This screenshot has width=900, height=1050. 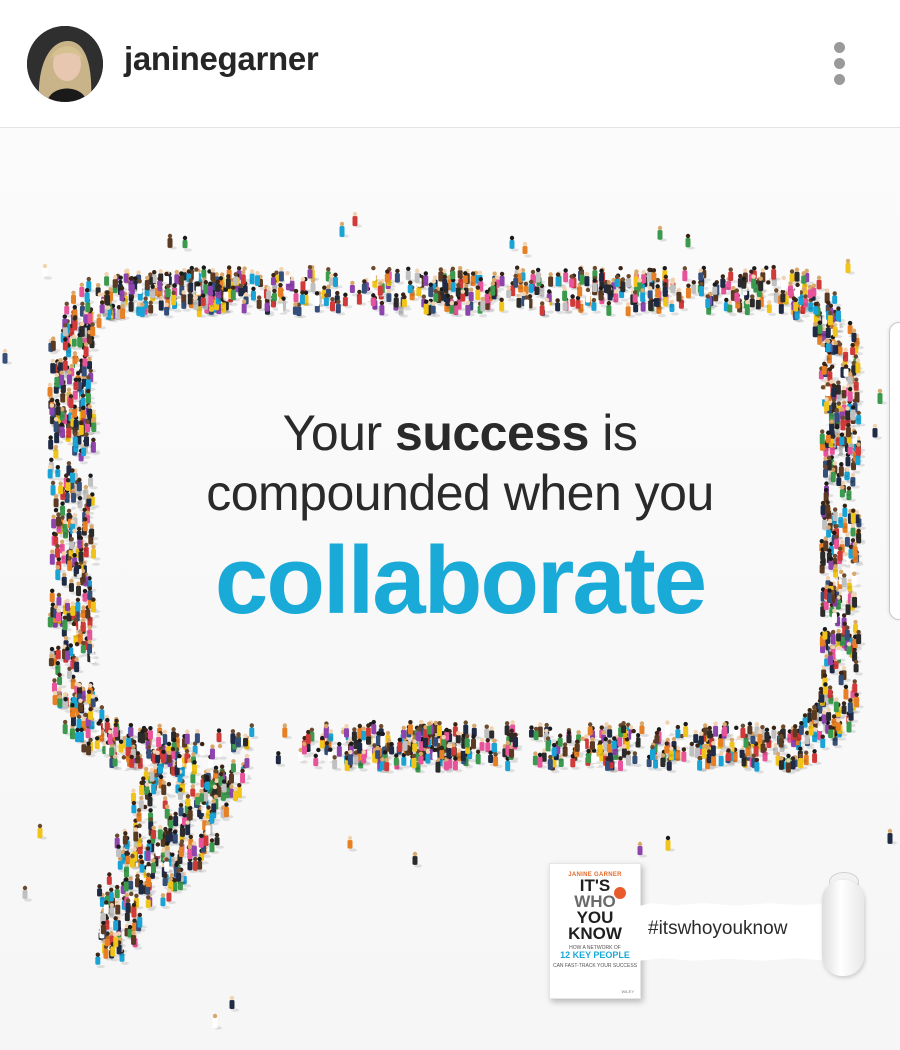 What do you see at coordinates (718, 928) in the screenshot?
I see `hashtag: #itswhoyouknow` at bounding box center [718, 928].